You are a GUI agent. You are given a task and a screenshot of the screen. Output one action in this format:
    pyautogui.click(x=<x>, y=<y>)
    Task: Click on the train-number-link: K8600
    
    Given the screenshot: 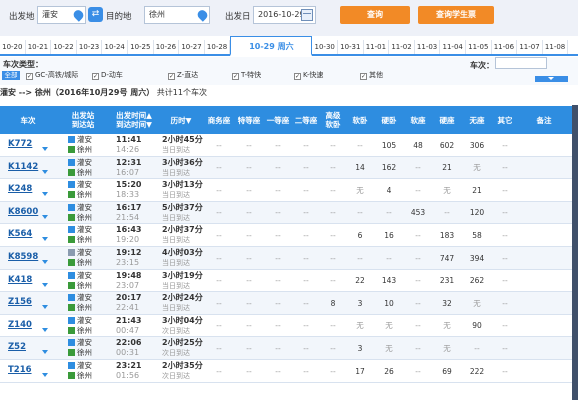 What is the action you would take?
    pyautogui.click(x=23, y=212)
    